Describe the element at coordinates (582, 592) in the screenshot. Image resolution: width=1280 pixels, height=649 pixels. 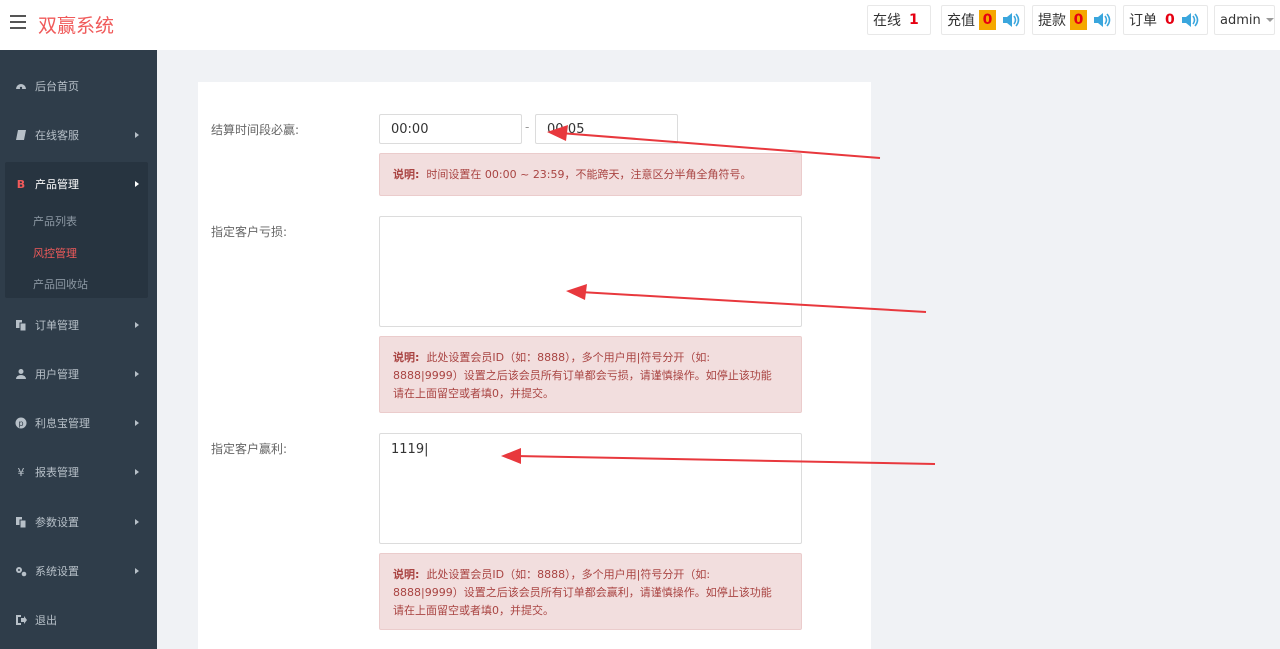
I see `note-line: 8888|9999）设置之后该会员所有订单都会赢利，请谨慎操作。如停止该功能` at that location.